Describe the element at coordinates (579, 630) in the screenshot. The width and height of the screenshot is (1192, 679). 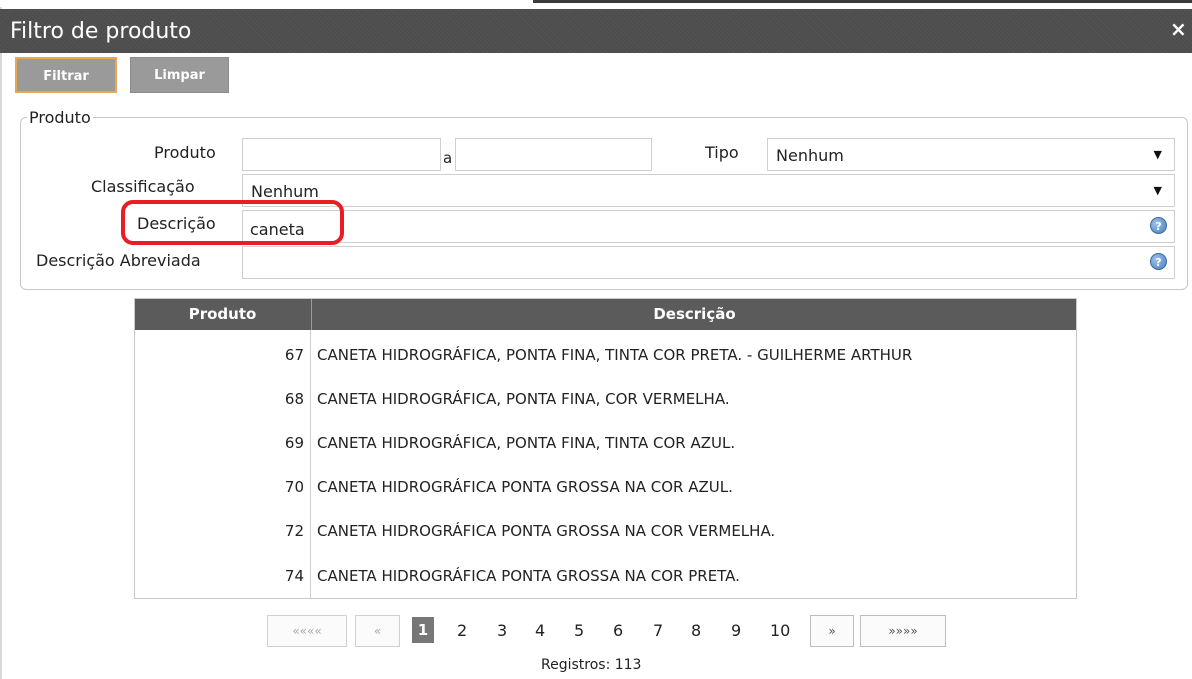
I see `page-5-link: 5` at that location.